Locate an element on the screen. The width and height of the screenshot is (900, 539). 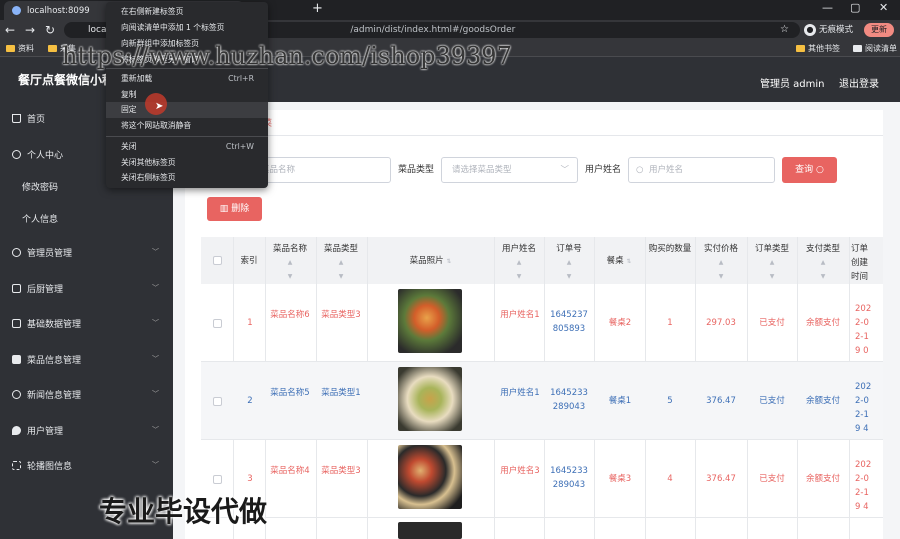
menu-item-label: 复制 is located at coordinates (129, 94).